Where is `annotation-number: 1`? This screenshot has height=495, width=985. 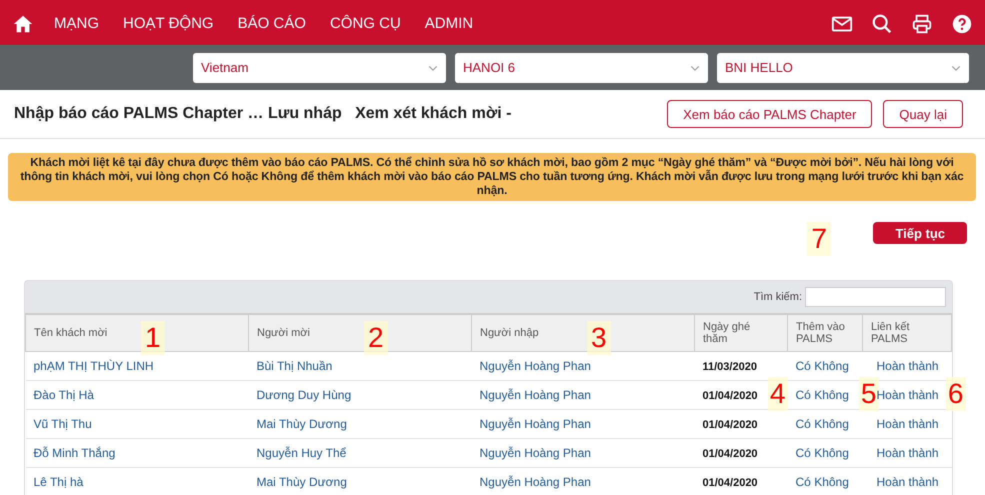
annotation-number: 1 is located at coordinates (153, 338).